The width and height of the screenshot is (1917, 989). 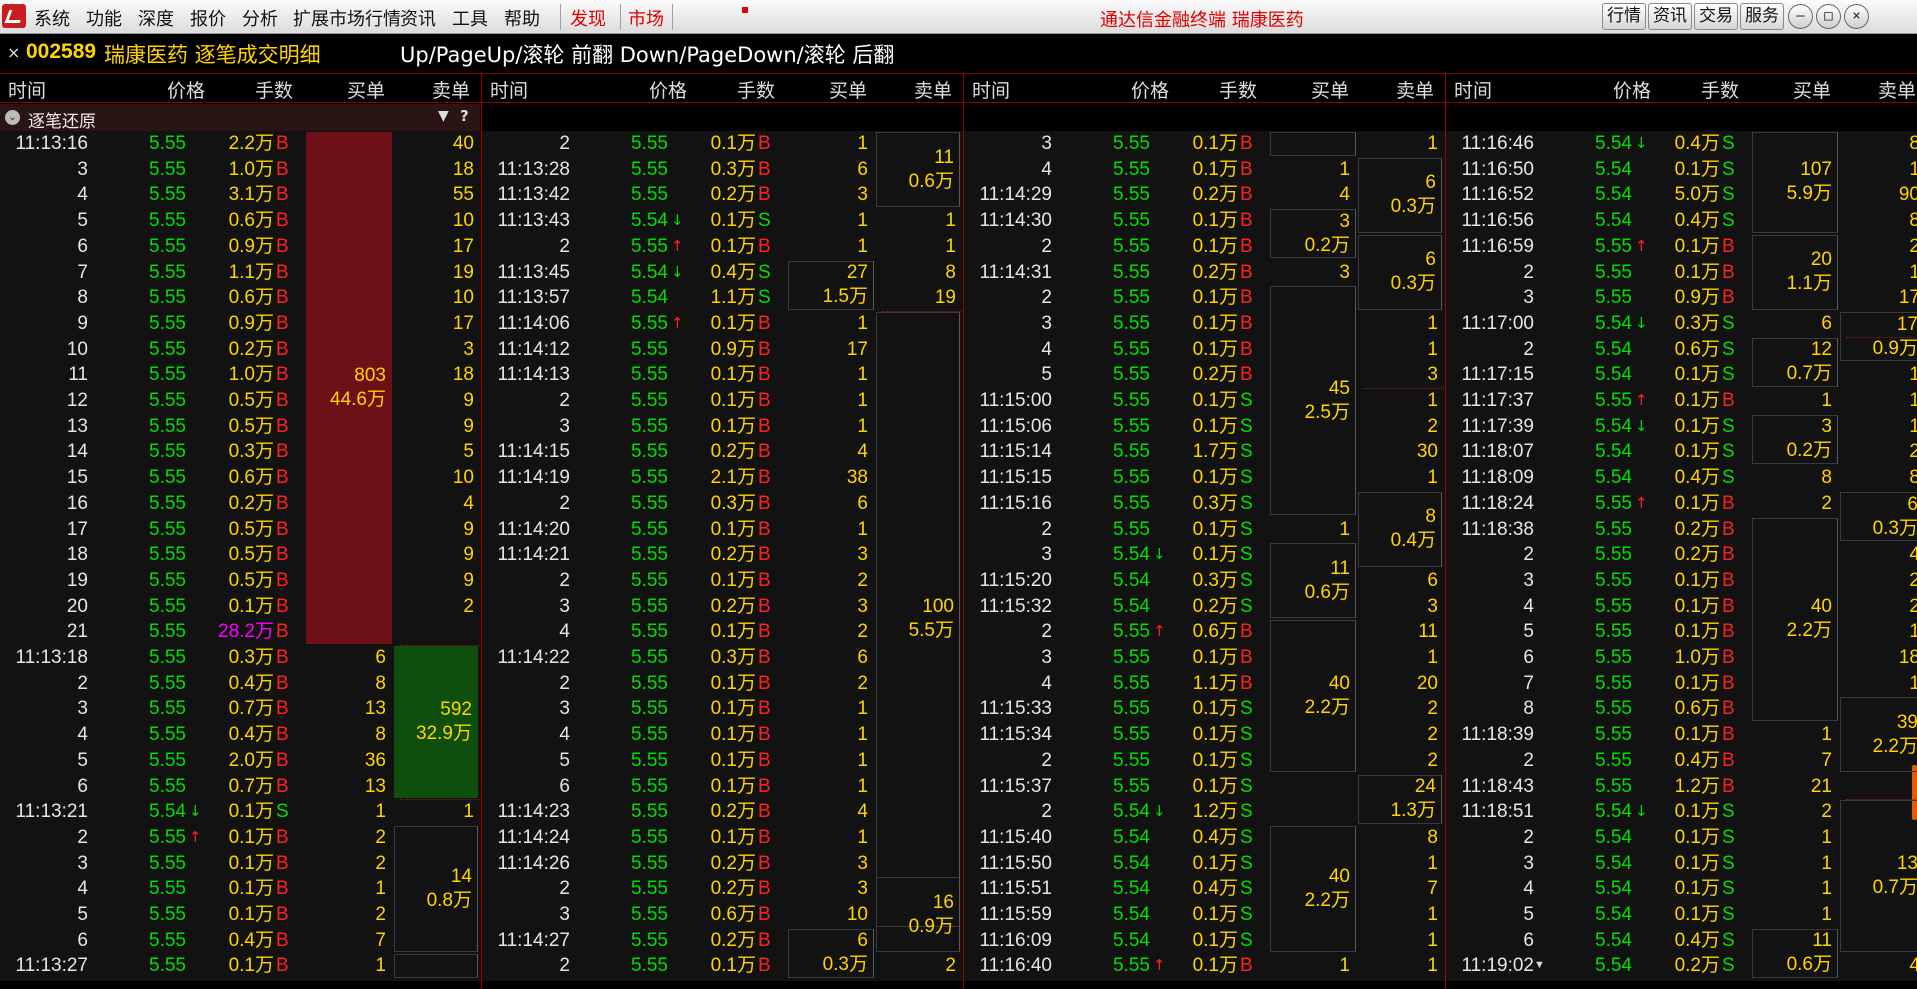 What do you see at coordinates (251, 375) in the screenshot?
I see `tick-volume: 1.0万` at bounding box center [251, 375].